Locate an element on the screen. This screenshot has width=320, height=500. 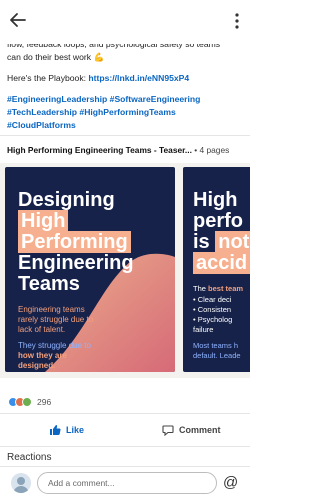
playbook-prefix: Here's the Playbook: is located at coordinates (48, 78).